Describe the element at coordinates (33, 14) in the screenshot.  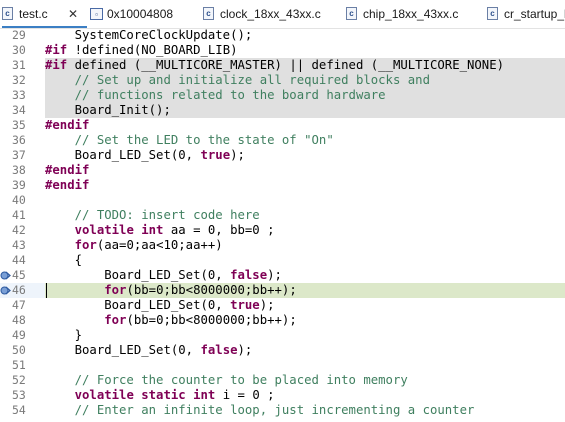
I see `tab-label: test.c` at that location.